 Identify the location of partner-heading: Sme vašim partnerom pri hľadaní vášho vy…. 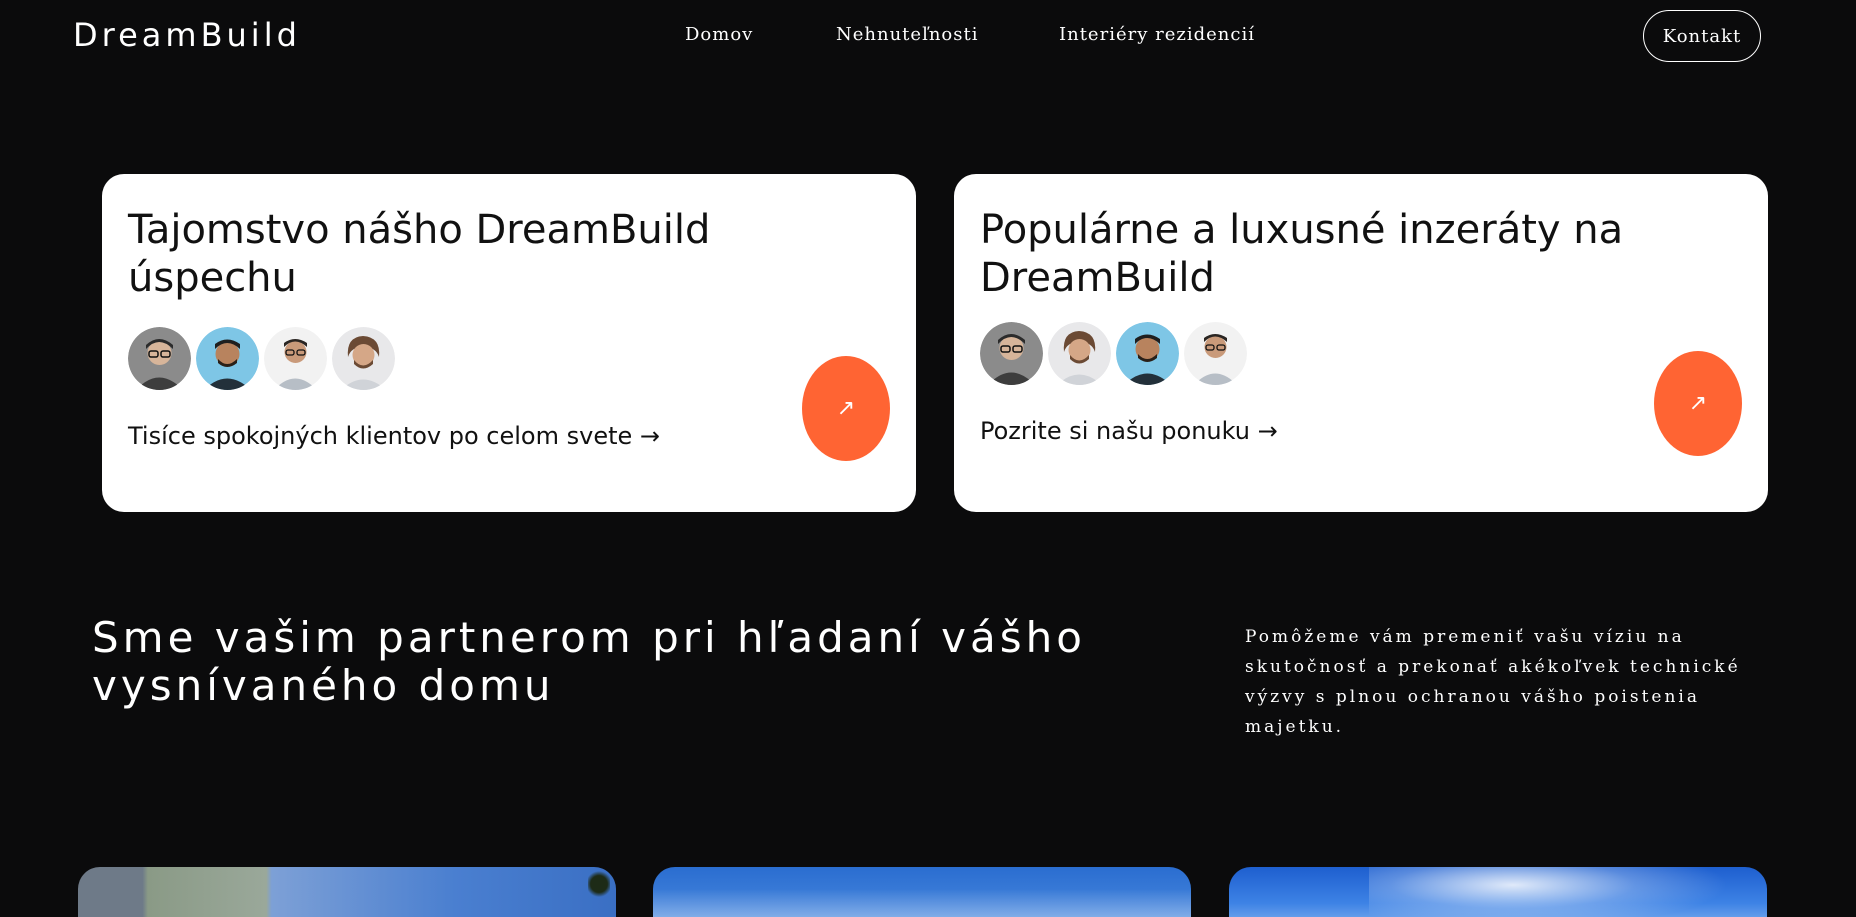
(589, 661).